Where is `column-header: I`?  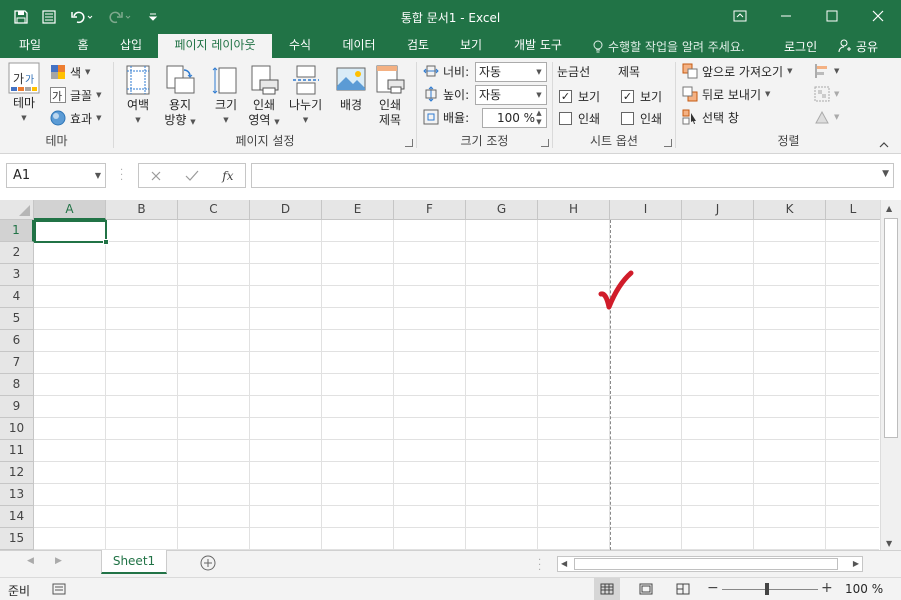
column-header: I is located at coordinates (646, 210).